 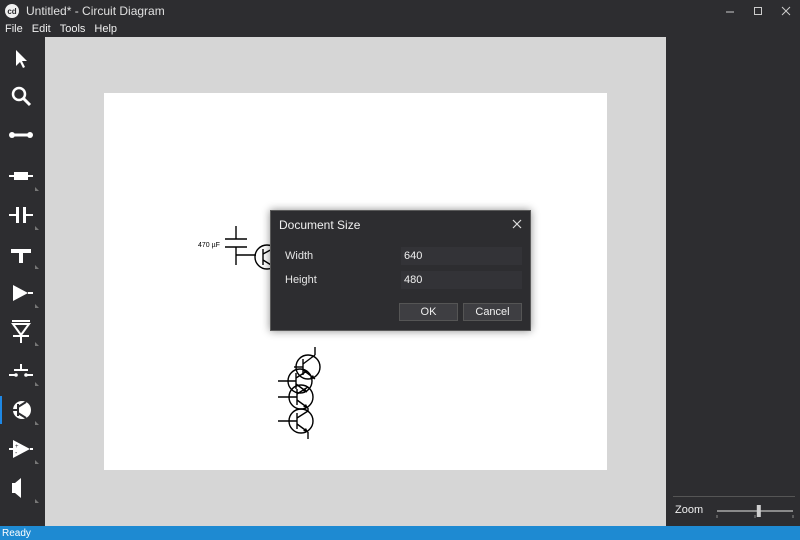 I want to click on height-input, so click(x=461, y=280).